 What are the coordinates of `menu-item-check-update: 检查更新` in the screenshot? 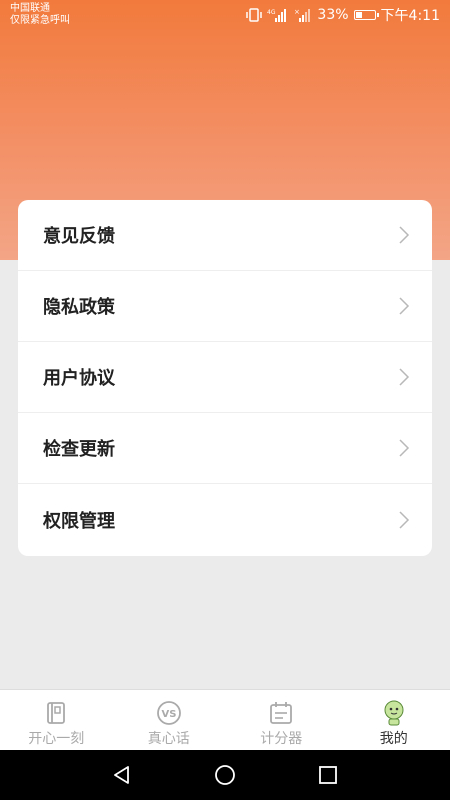 It's located at (225, 448).